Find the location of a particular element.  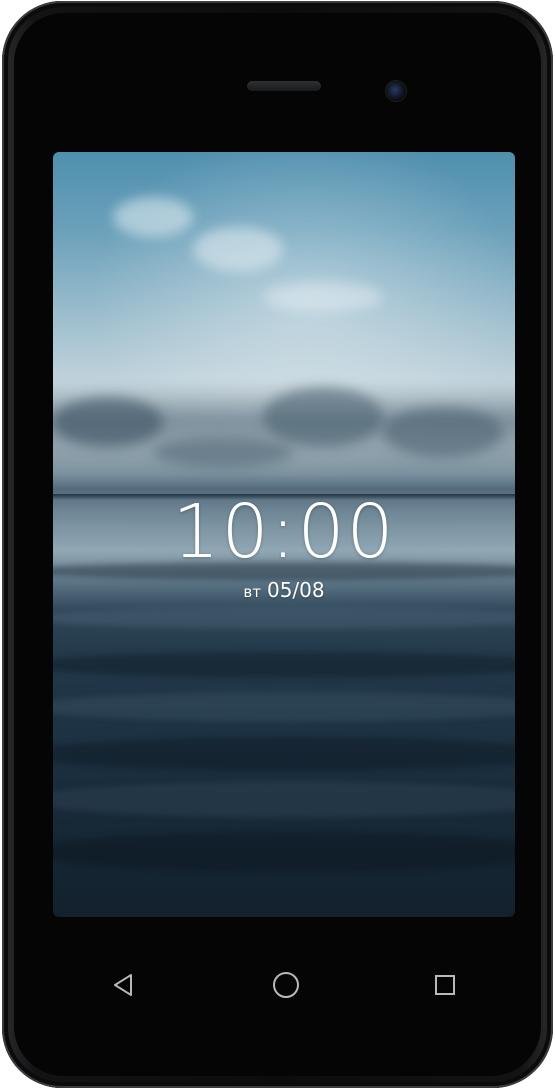

back-triangle-icon is located at coordinates (123, 985).